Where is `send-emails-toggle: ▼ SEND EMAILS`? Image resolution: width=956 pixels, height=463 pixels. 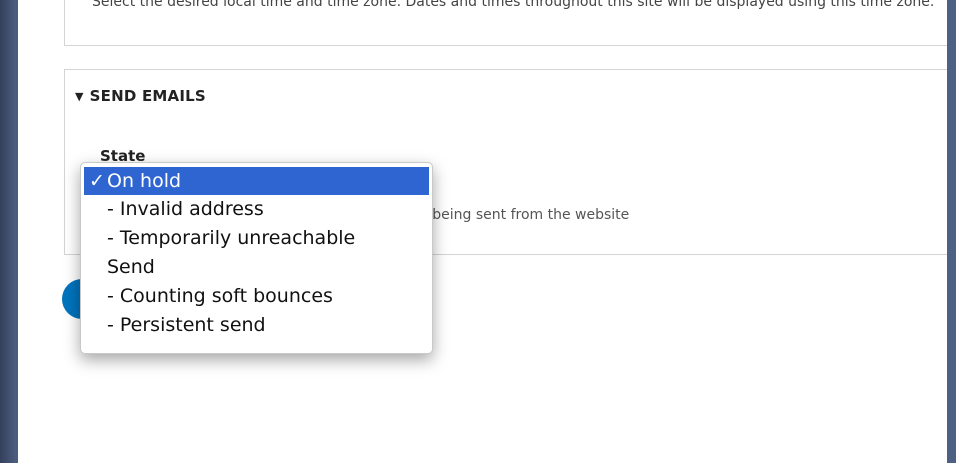
send-emails-toggle: ▼ SEND EMAILS is located at coordinates (140, 96).